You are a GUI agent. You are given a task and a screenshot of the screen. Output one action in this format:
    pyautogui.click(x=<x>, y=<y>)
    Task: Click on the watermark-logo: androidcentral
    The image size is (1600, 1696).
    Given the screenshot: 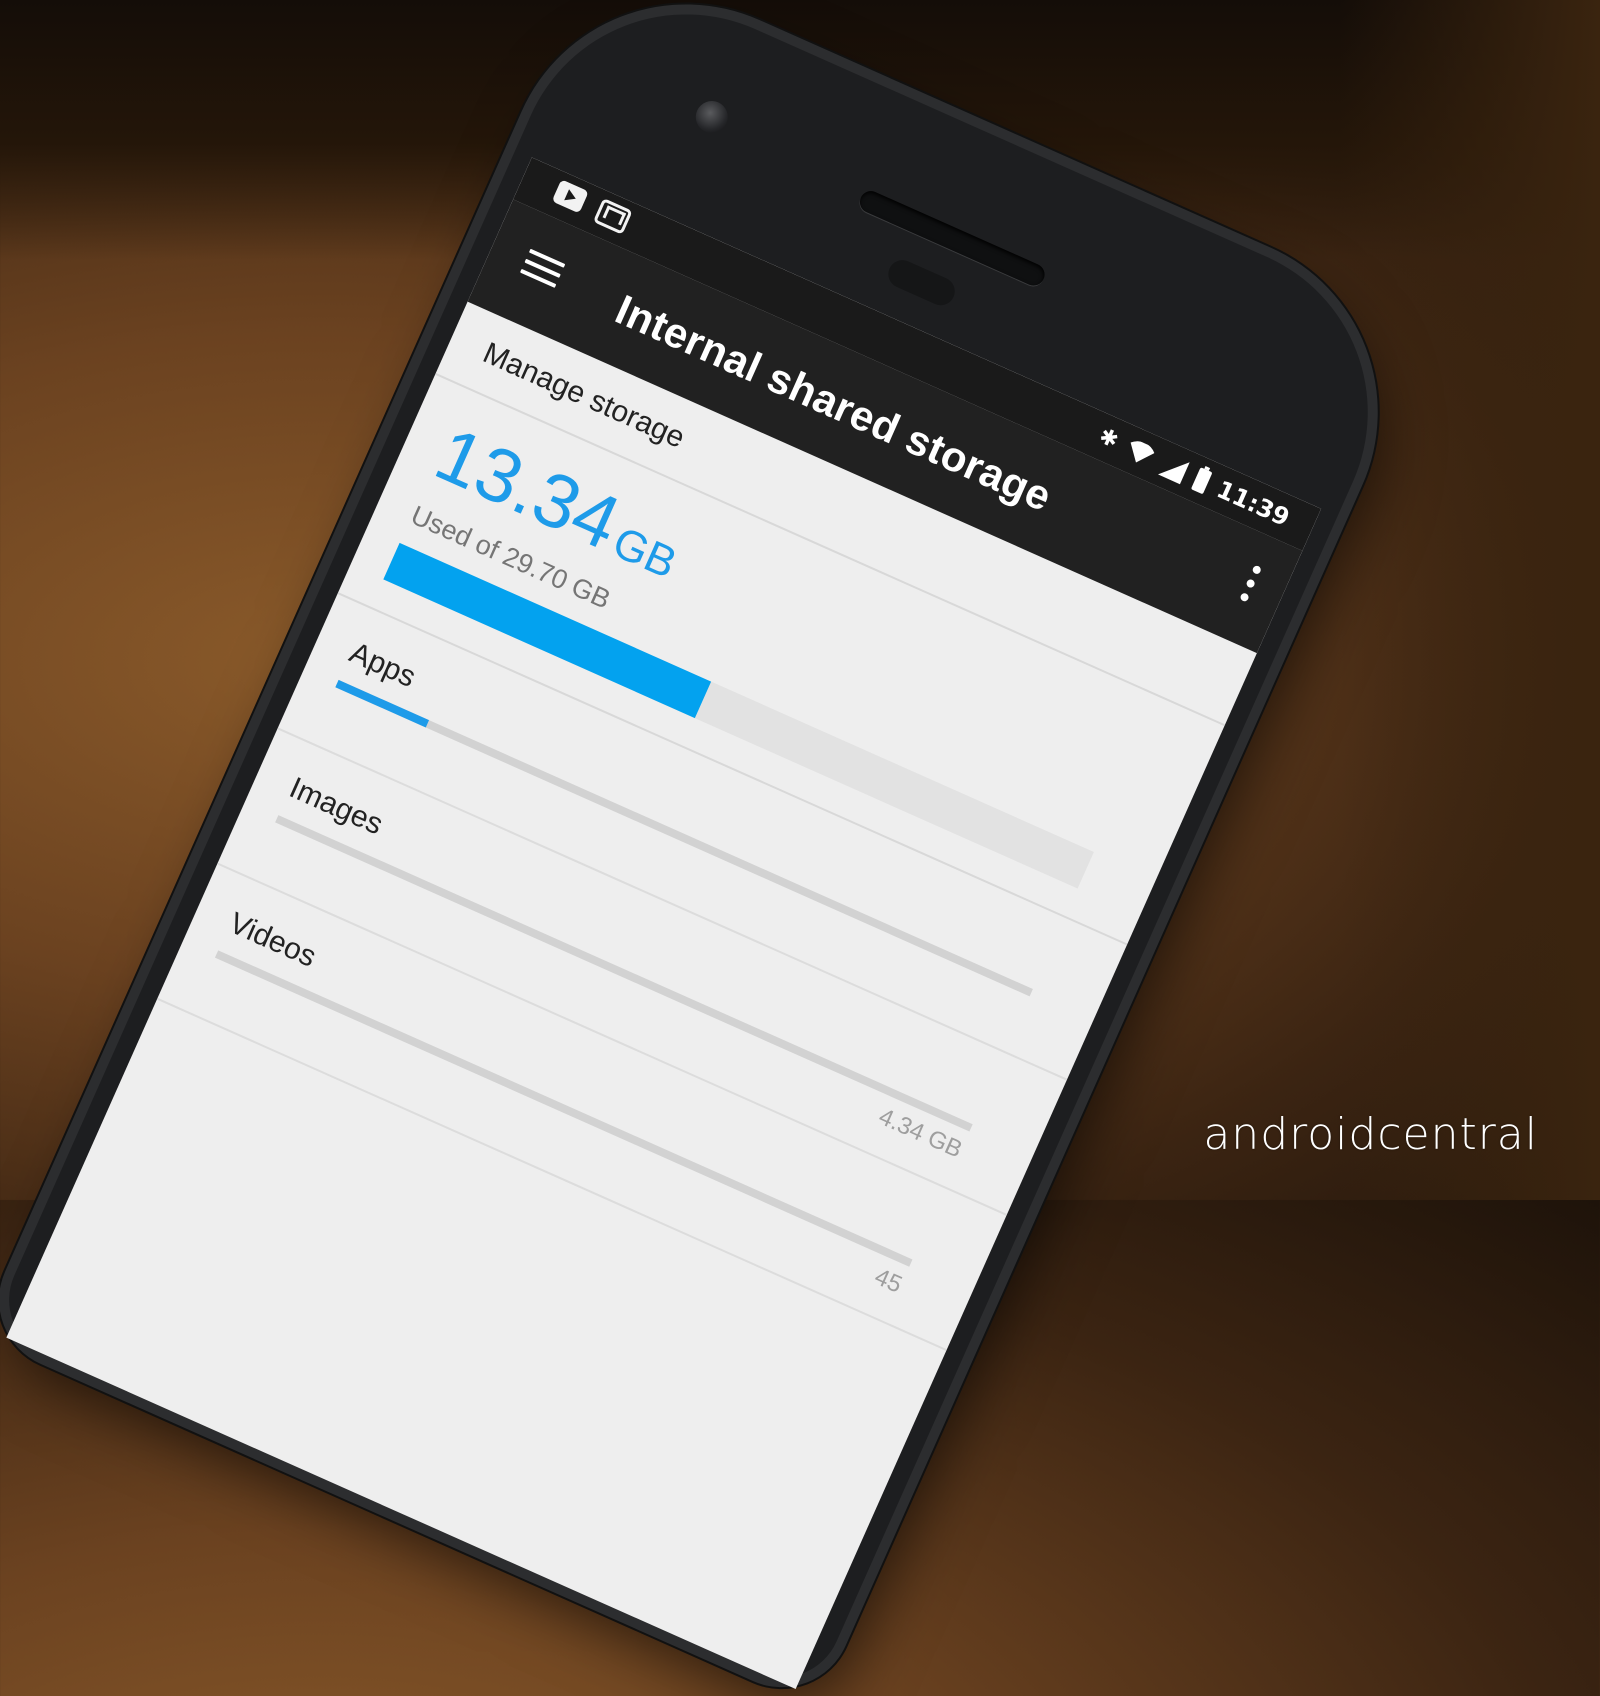 What is the action you would take?
    pyautogui.click(x=1370, y=1134)
    